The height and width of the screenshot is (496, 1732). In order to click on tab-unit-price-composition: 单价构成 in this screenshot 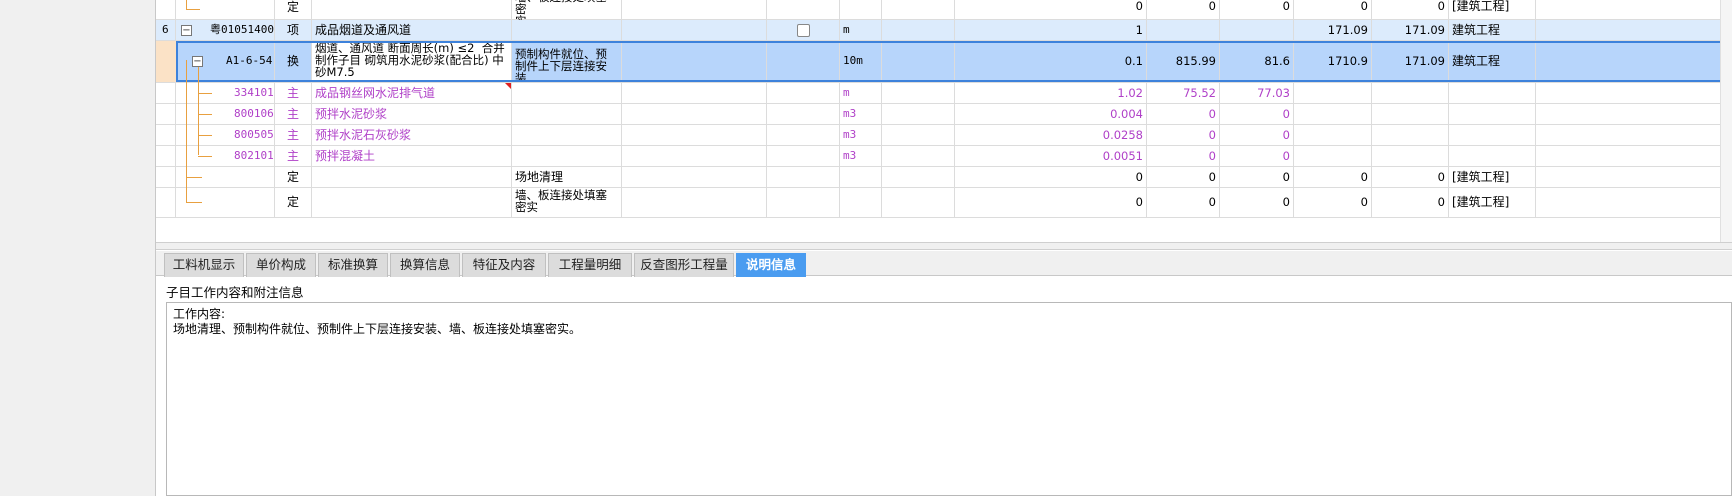, I will do `click(281, 265)`.